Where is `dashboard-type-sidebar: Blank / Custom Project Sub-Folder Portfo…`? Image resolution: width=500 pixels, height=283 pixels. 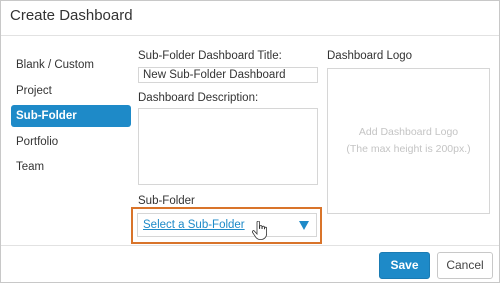
dashboard-type-sidebar: Blank / Custom Project Sub-Folder Portfo… is located at coordinates (71, 118).